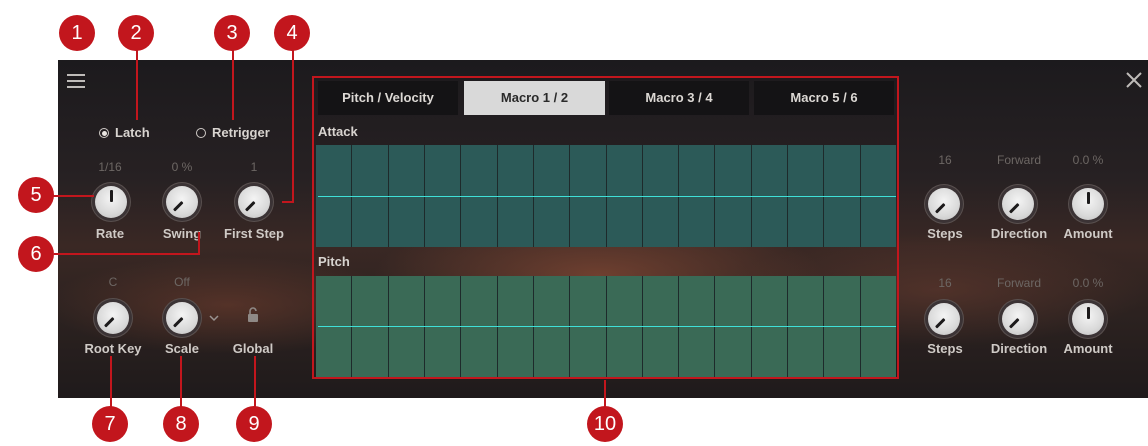 This screenshot has height=446, width=1148. Describe the element at coordinates (1018, 204) in the screenshot. I see `attack-direction-knob` at that location.